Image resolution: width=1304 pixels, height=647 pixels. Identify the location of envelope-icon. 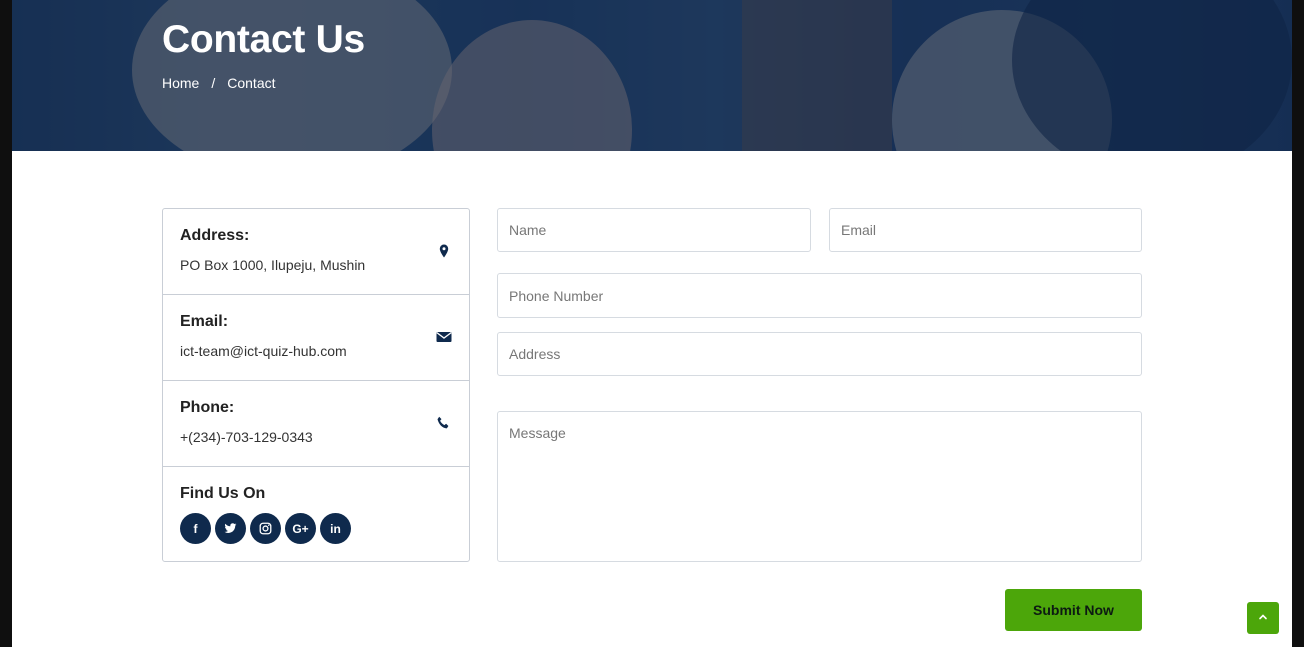
(444, 337).